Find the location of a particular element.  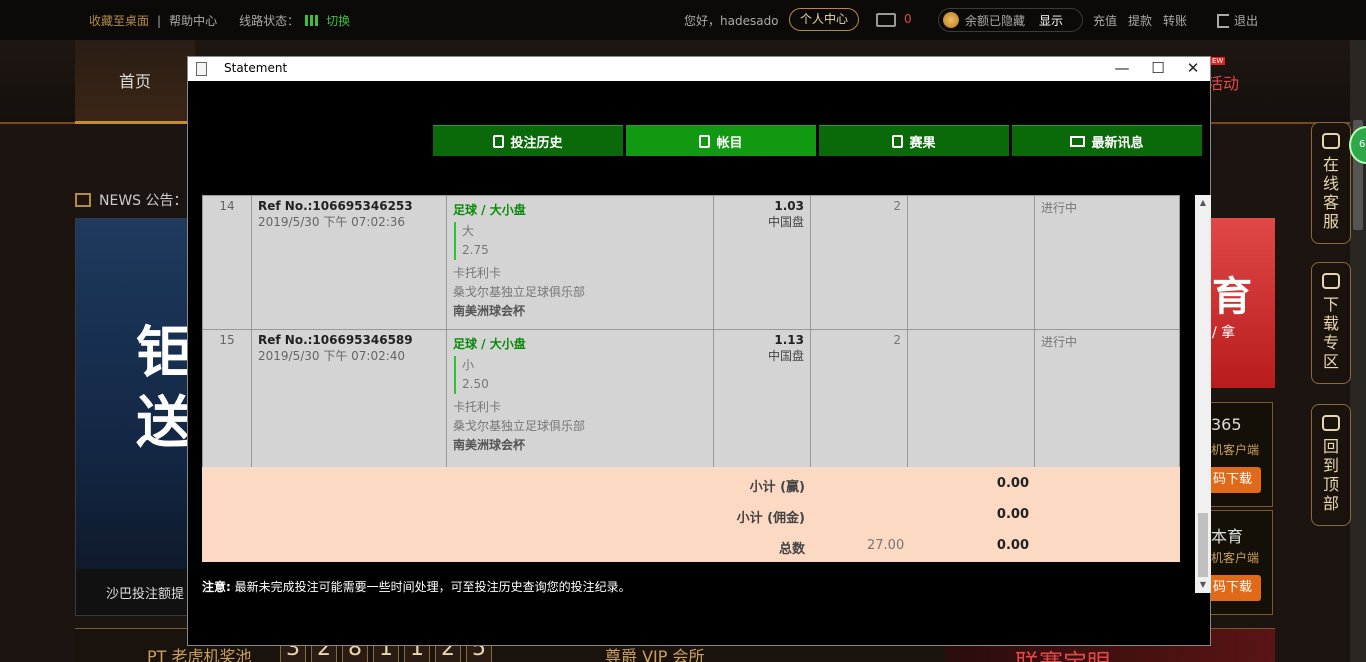

tab-bet-history: 投注历史 is located at coordinates (528, 140).